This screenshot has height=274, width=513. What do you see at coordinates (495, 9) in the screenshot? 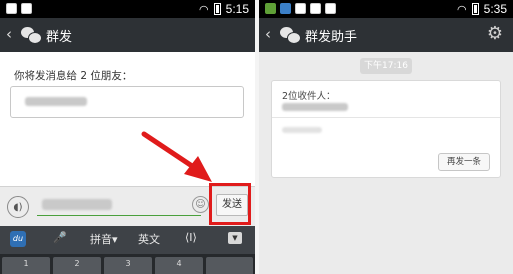
I see `status-time: 5:35` at bounding box center [495, 9].